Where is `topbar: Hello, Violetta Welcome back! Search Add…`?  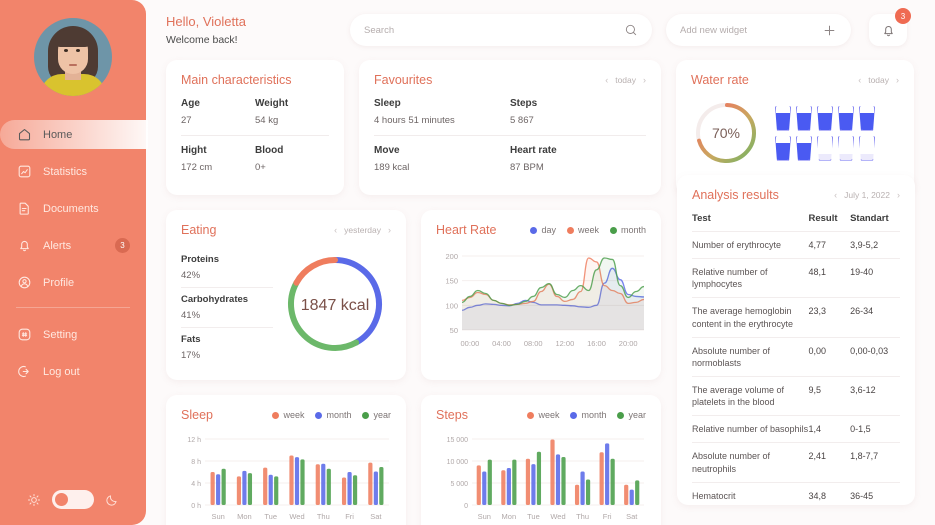 topbar: Hello, Violetta Welcome back! Search Add… is located at coordinates (540, 30).